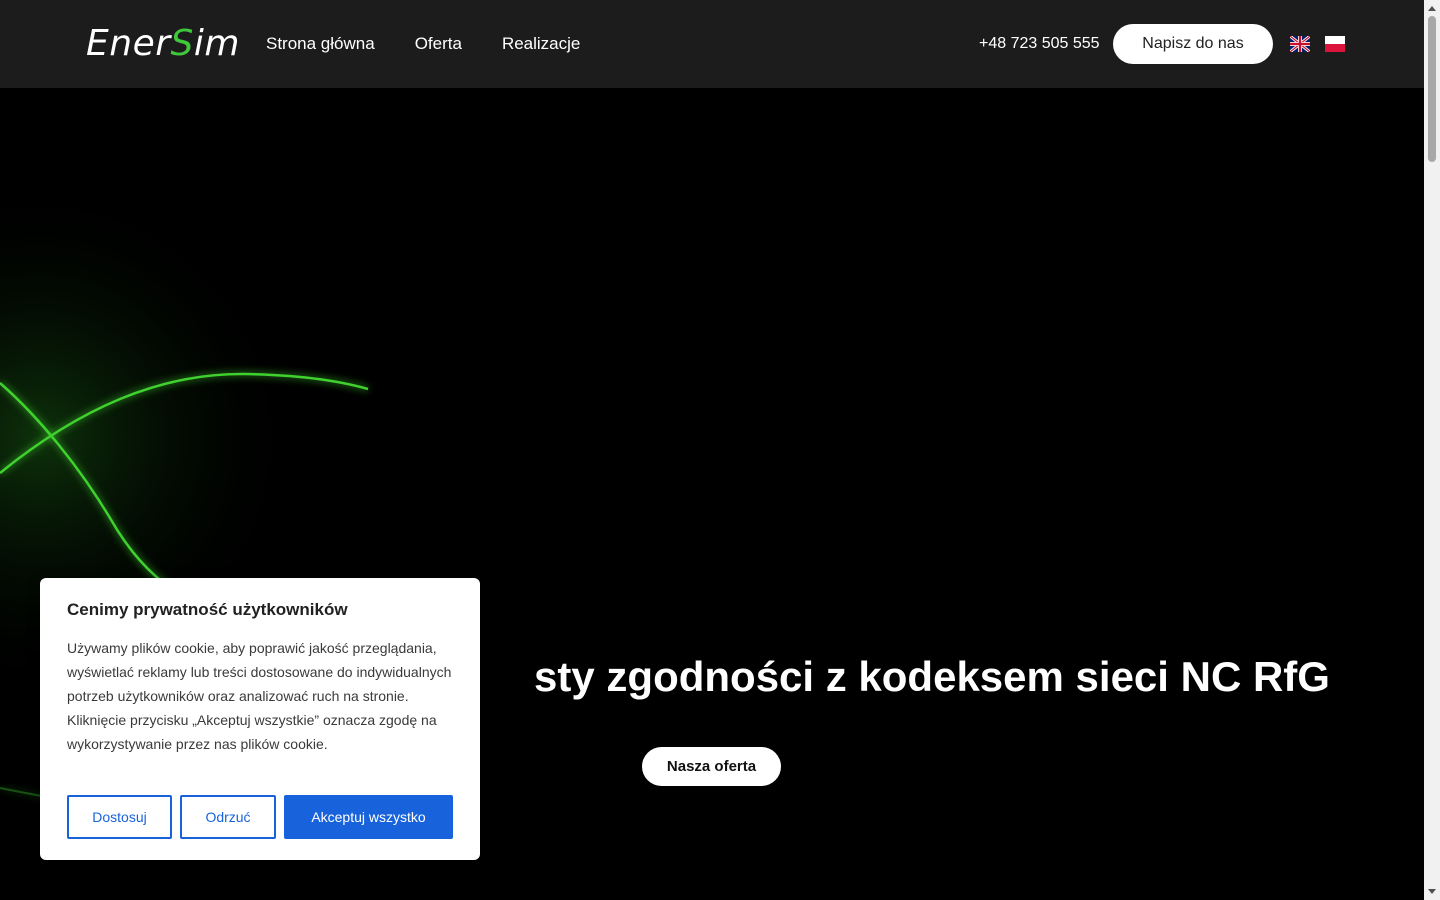 Image resolution: width=1440 pixels, height=900 pixels. Describe the element at coordinates (1432, 89) in the screenshot. I see `scroll-thumb` at that location.